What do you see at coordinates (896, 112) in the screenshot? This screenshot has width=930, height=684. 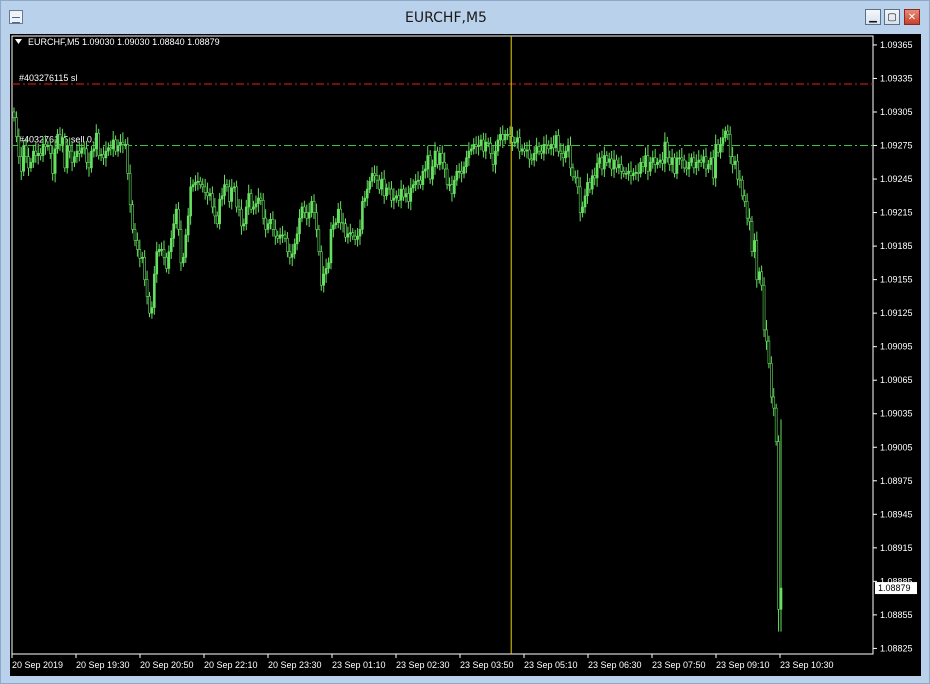 I see `y-tick-label: 1.09305` at bounding box center [896, 112].